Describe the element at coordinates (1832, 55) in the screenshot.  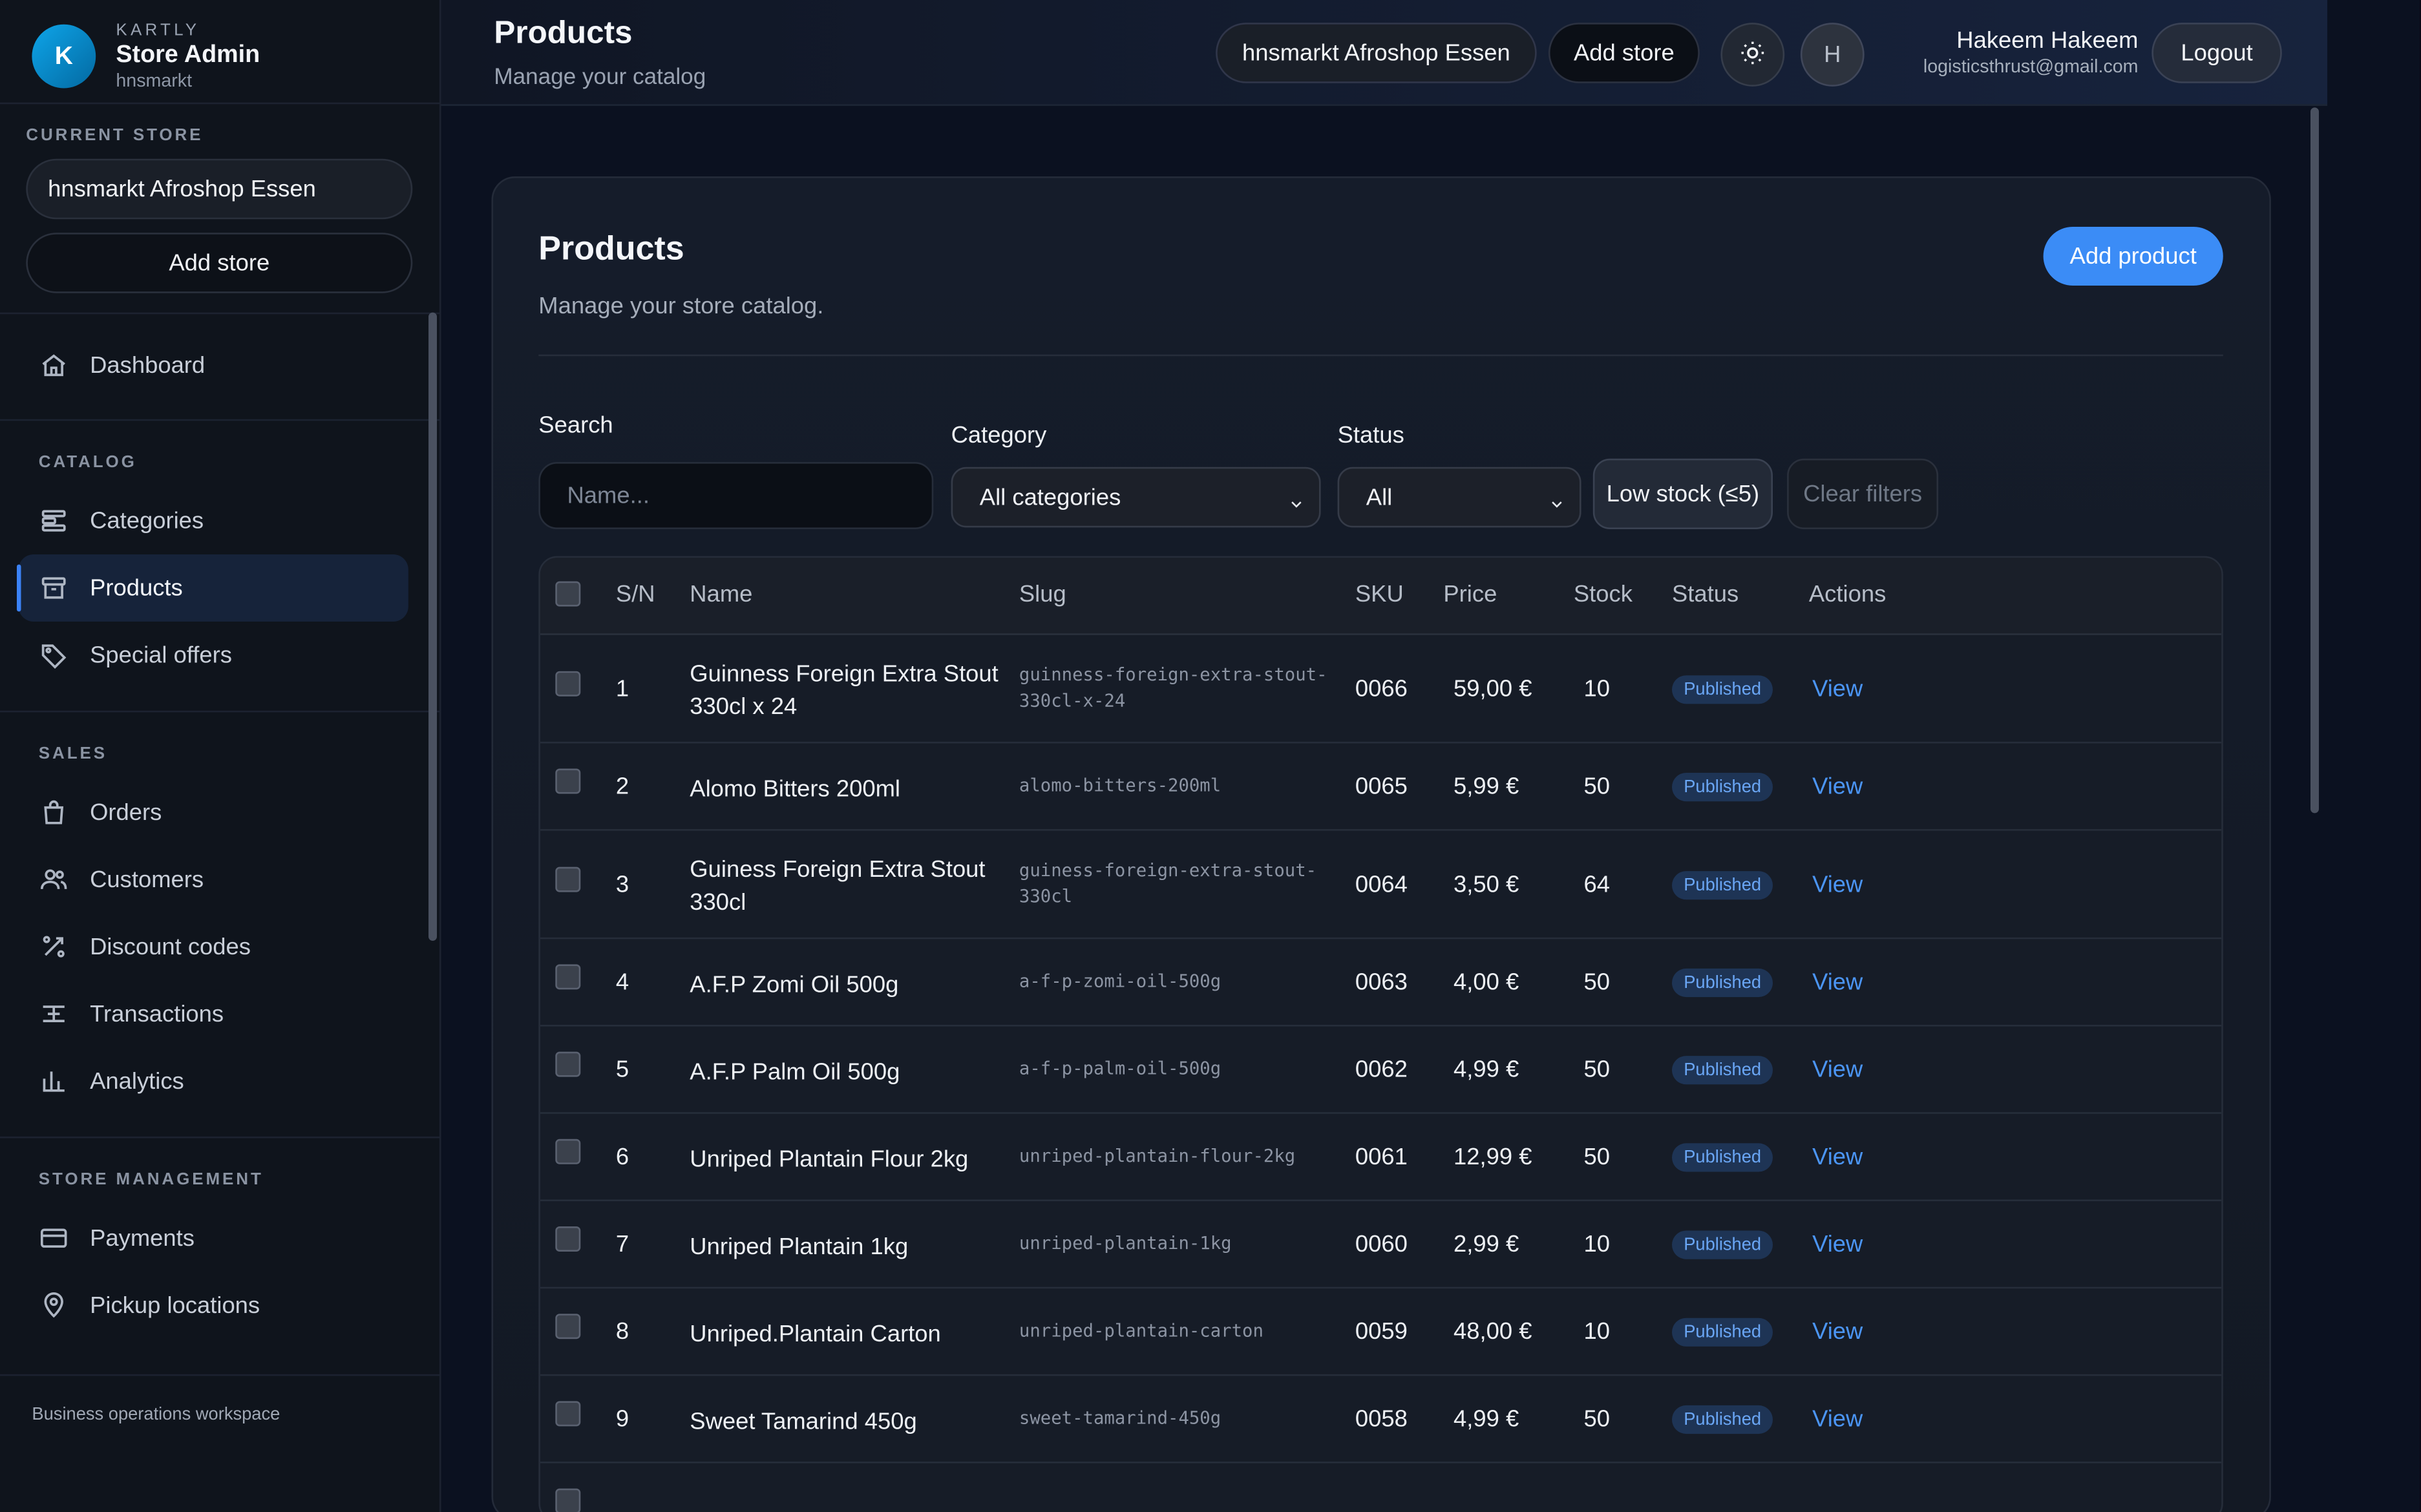
I see `user-avatar: H` at that location.